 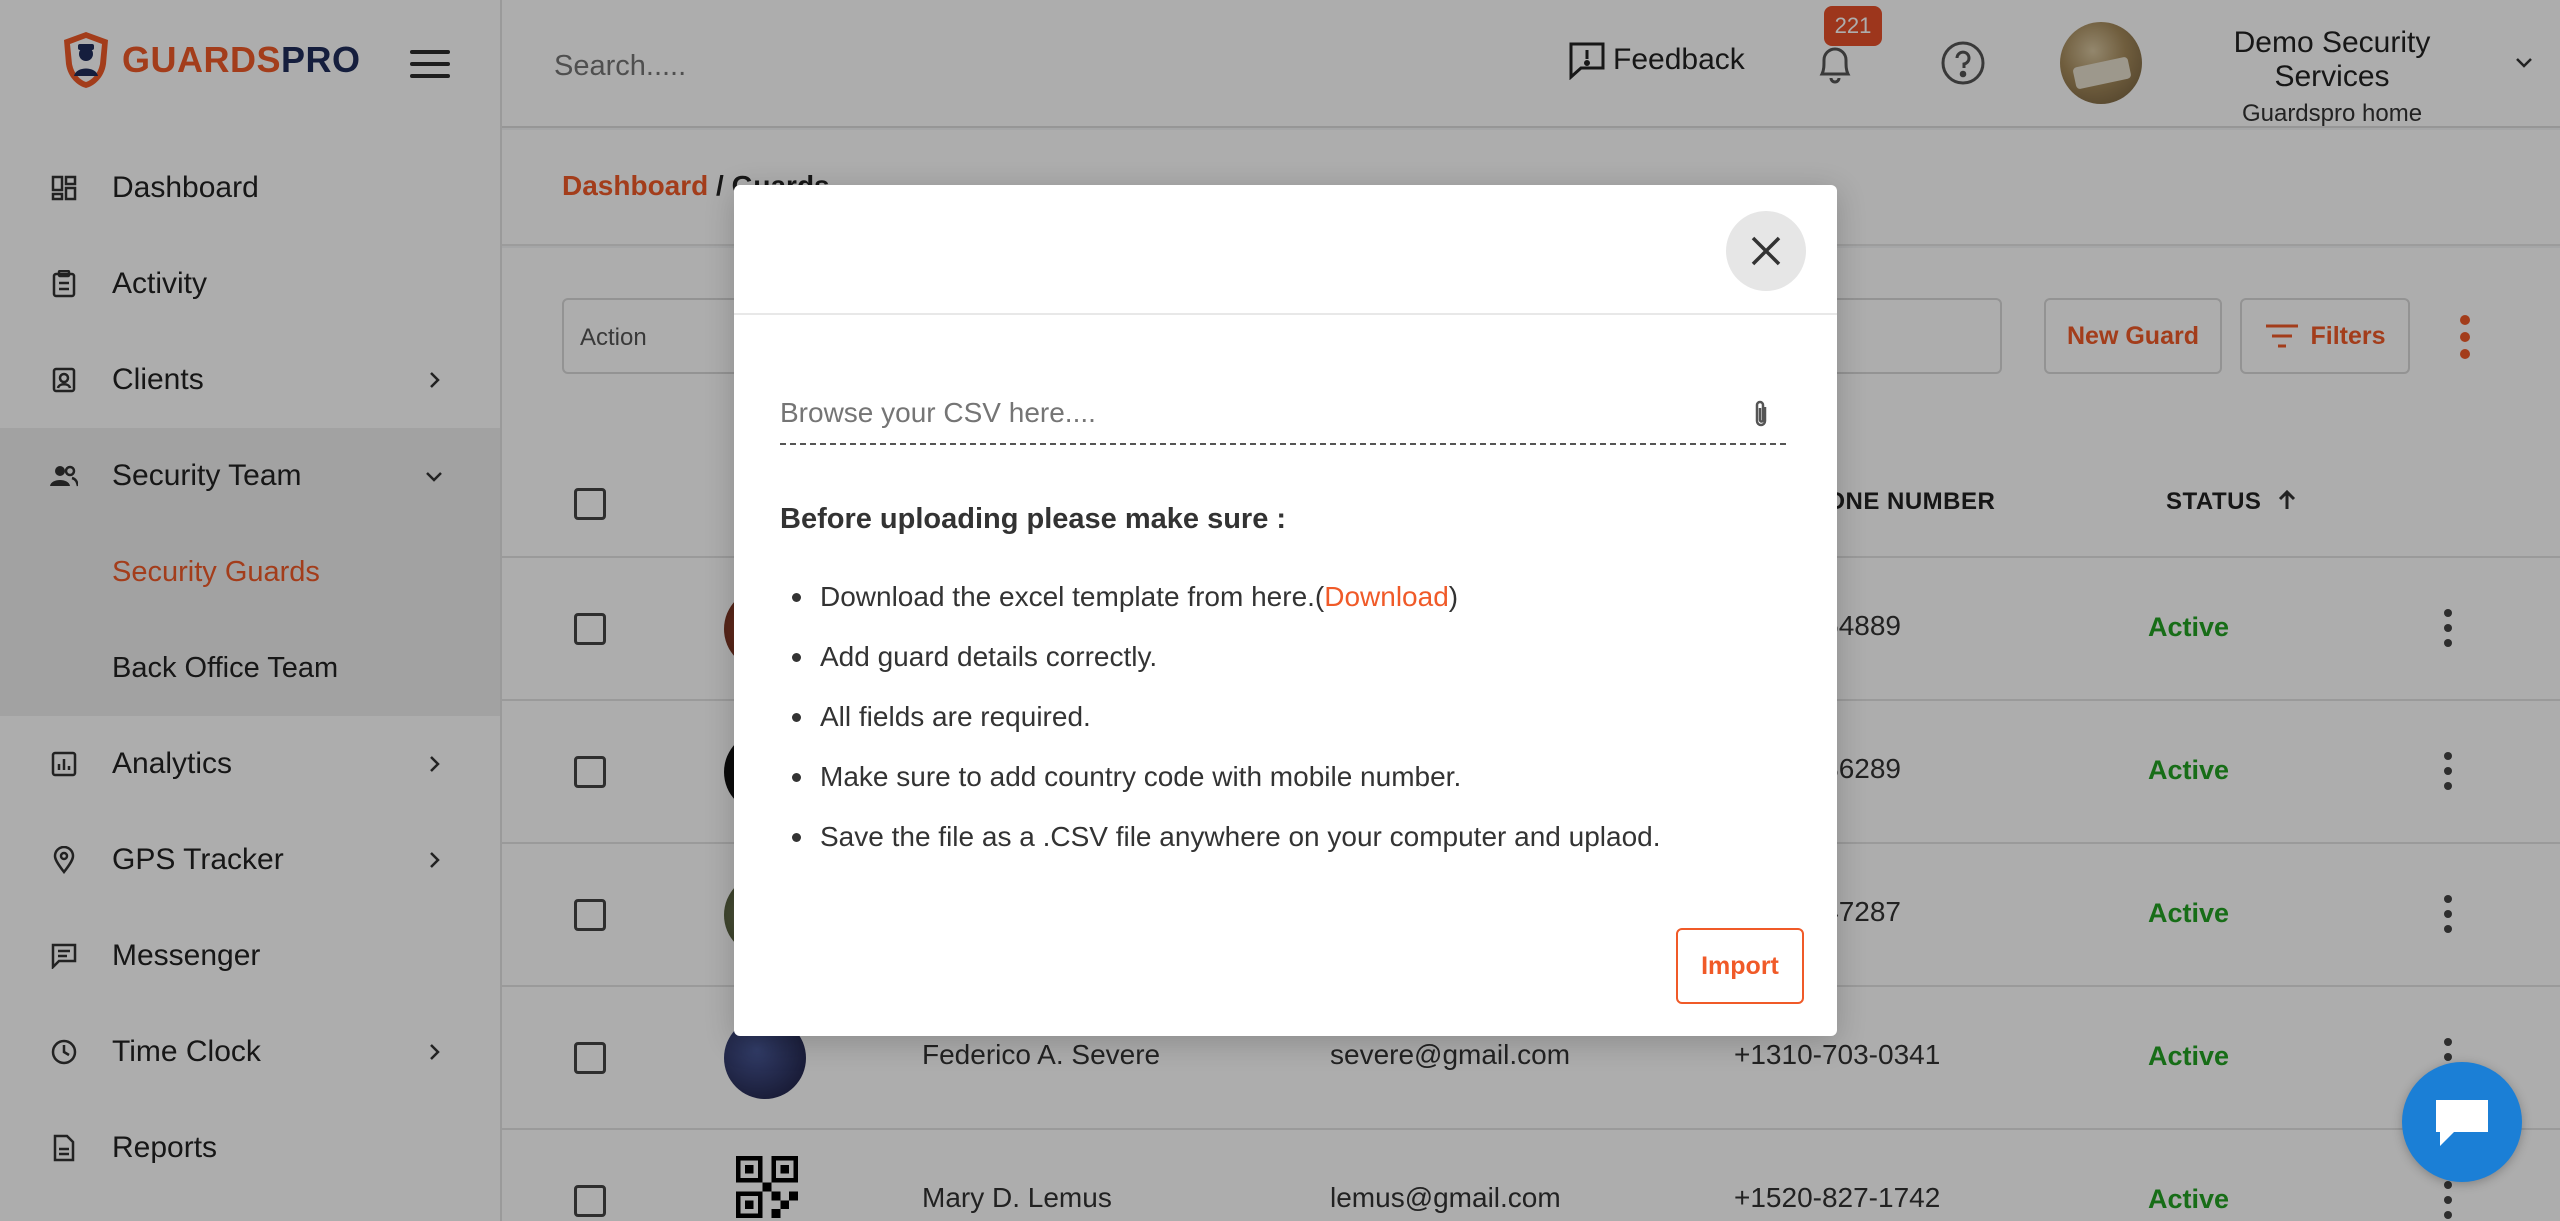 I want to click on rule-text: Download the excel template from here.(, so click(x=1072, y=596).